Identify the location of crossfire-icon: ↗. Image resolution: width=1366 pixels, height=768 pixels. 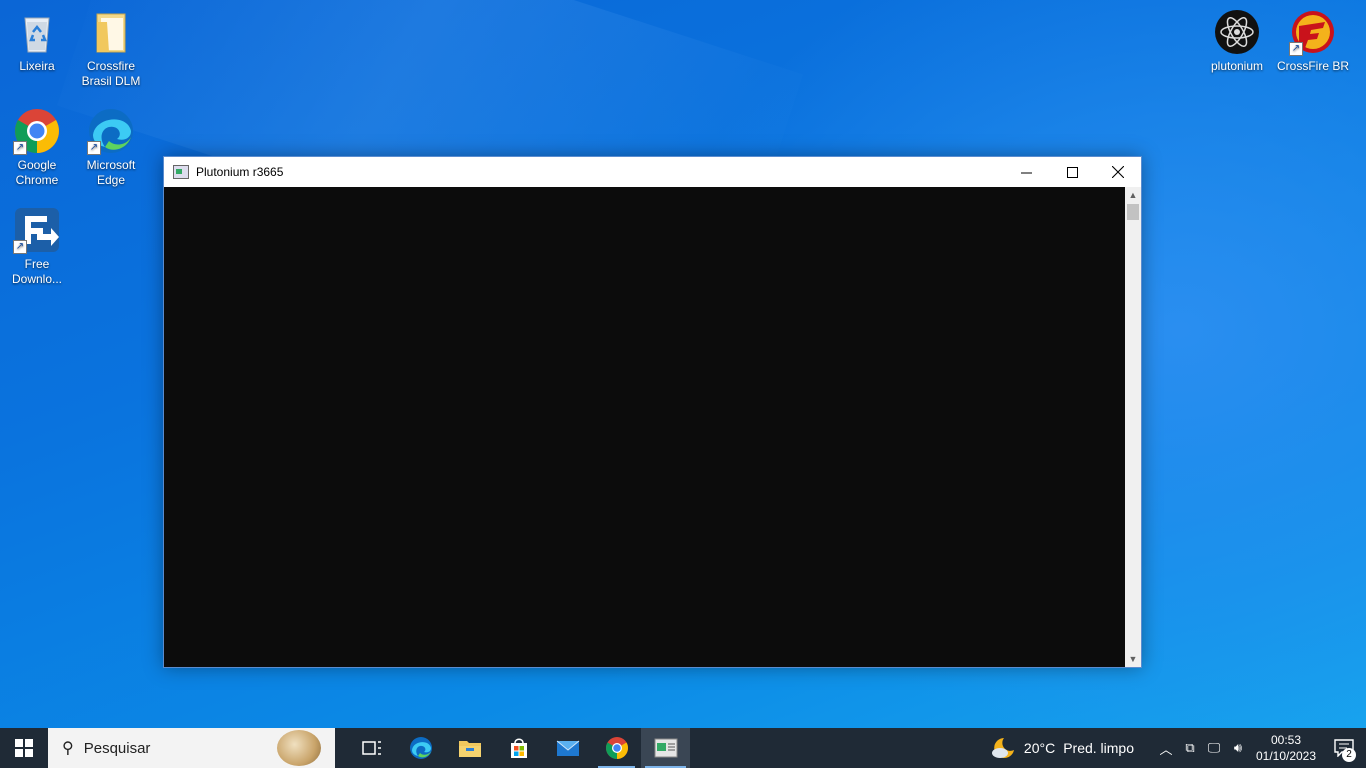
(1313, 32).